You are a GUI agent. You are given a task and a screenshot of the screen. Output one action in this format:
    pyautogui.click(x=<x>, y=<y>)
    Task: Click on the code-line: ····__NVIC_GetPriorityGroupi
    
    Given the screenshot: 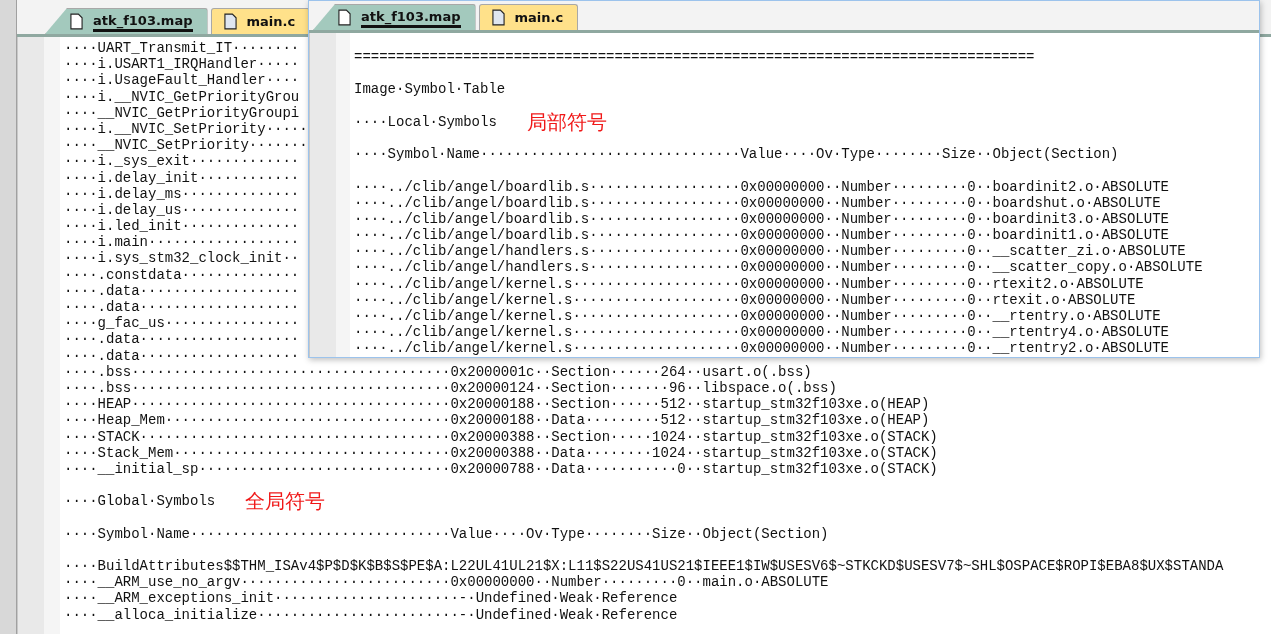 What is the action you would take?
    pyautogui.click(x=182, y=112)
    